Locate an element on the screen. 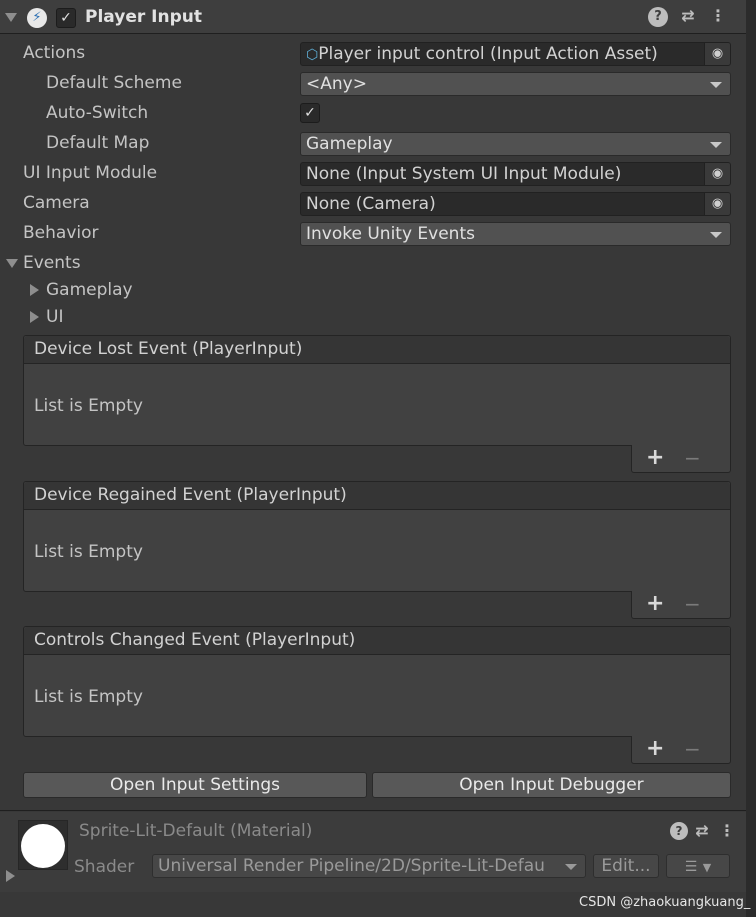 This screenshot has height=917, width=756. camera-label: Camera is located at coordinates (56, 203).